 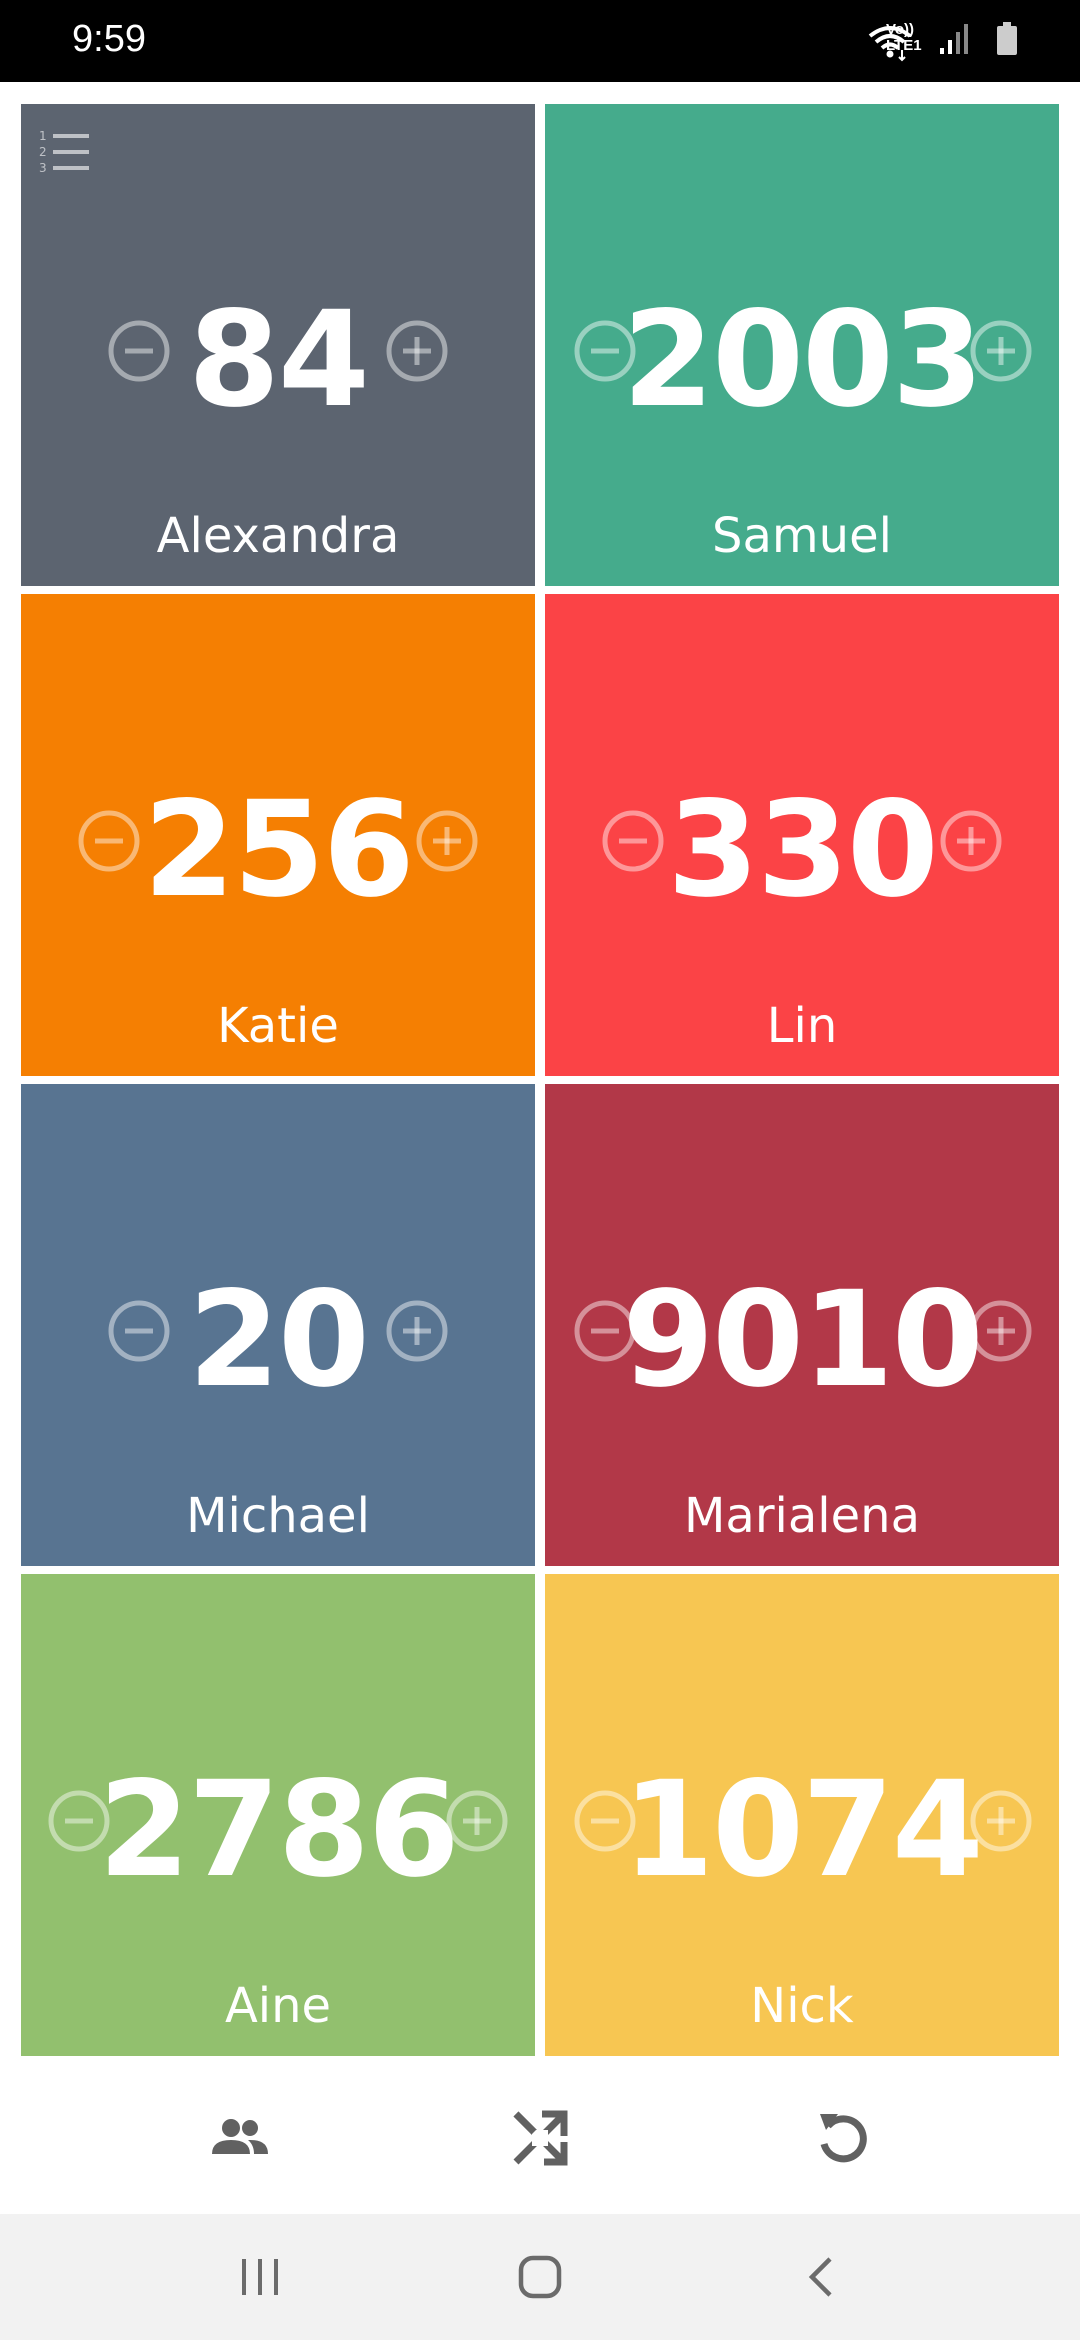 What do you see at coordinates (802, 345) in the screenshot?
I see `player-tile-samuel: 2003 Samuel` at bounding box center [802, 345].